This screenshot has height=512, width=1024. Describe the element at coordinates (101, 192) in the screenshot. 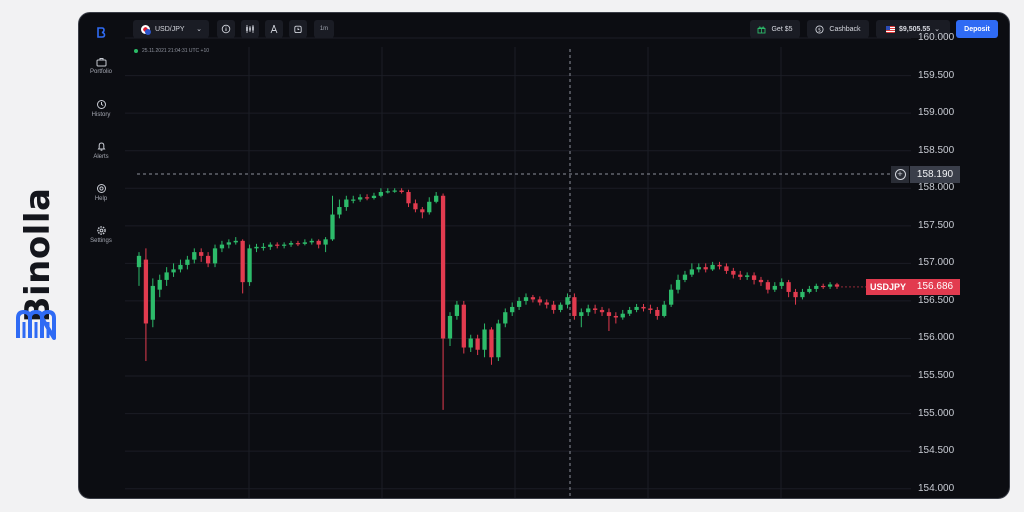

I see `sidebar-item-help: Help` at that location.